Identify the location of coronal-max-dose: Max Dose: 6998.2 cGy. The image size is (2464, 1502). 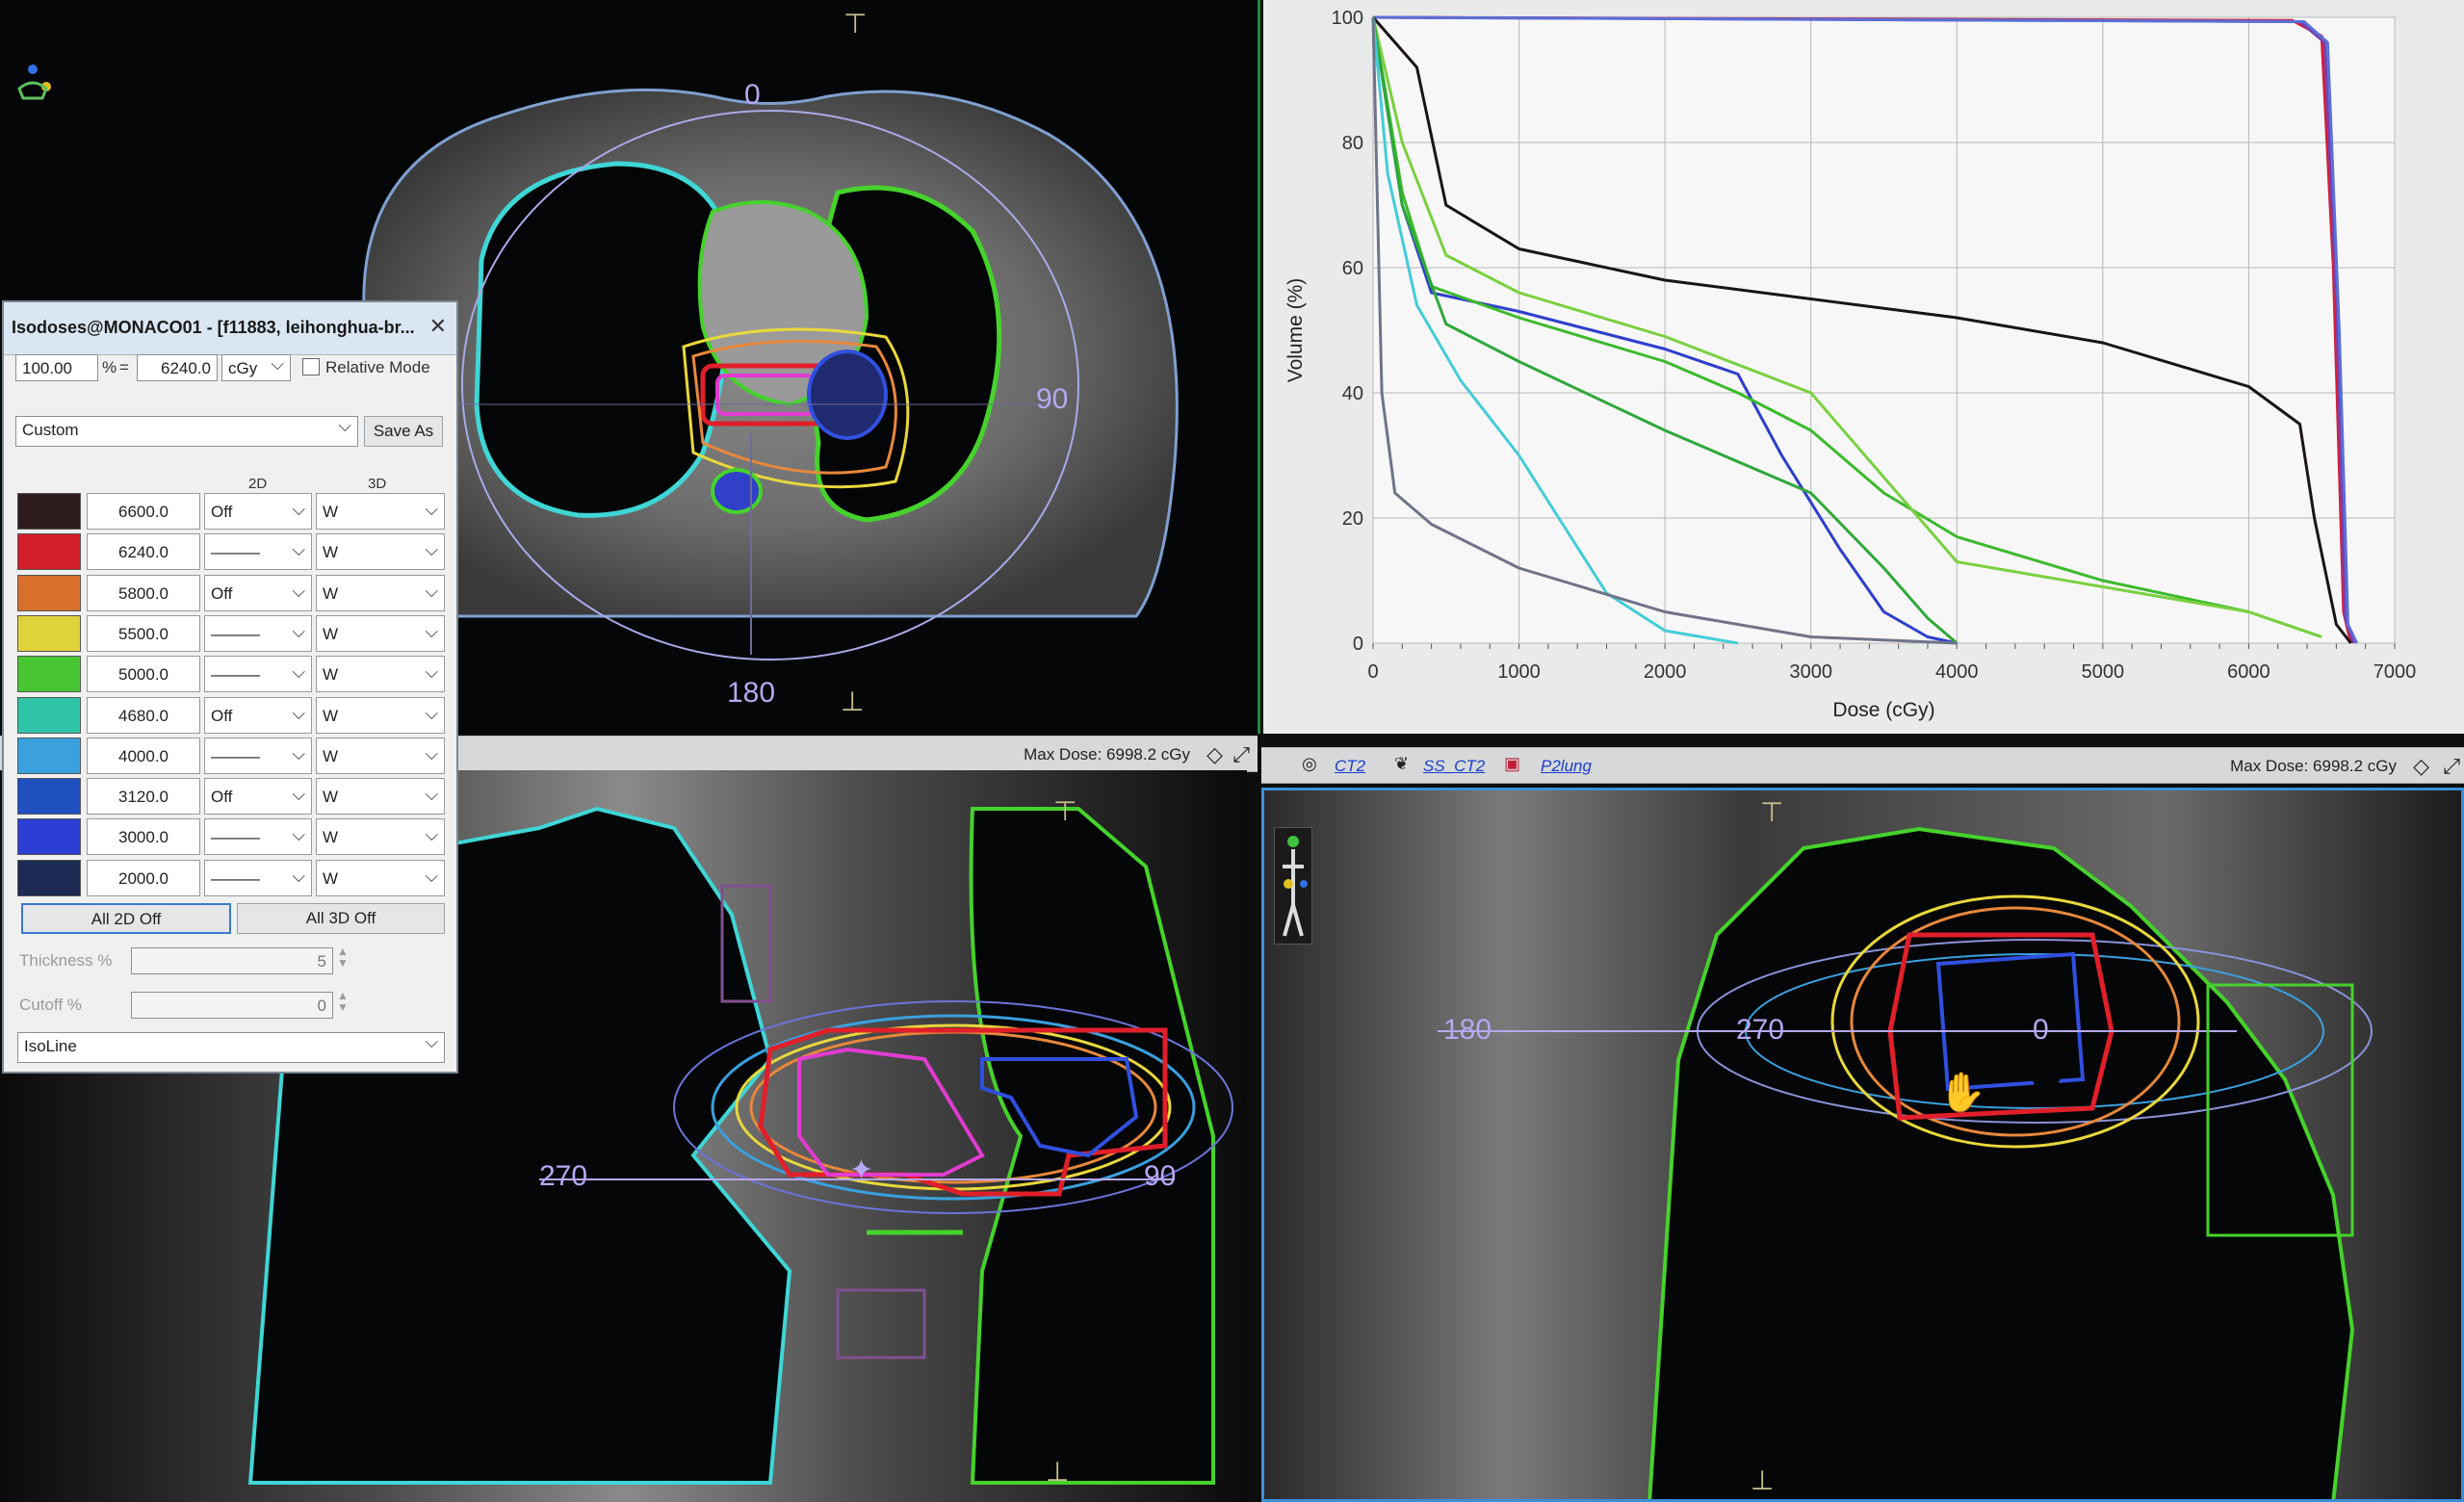
(1107, 754).